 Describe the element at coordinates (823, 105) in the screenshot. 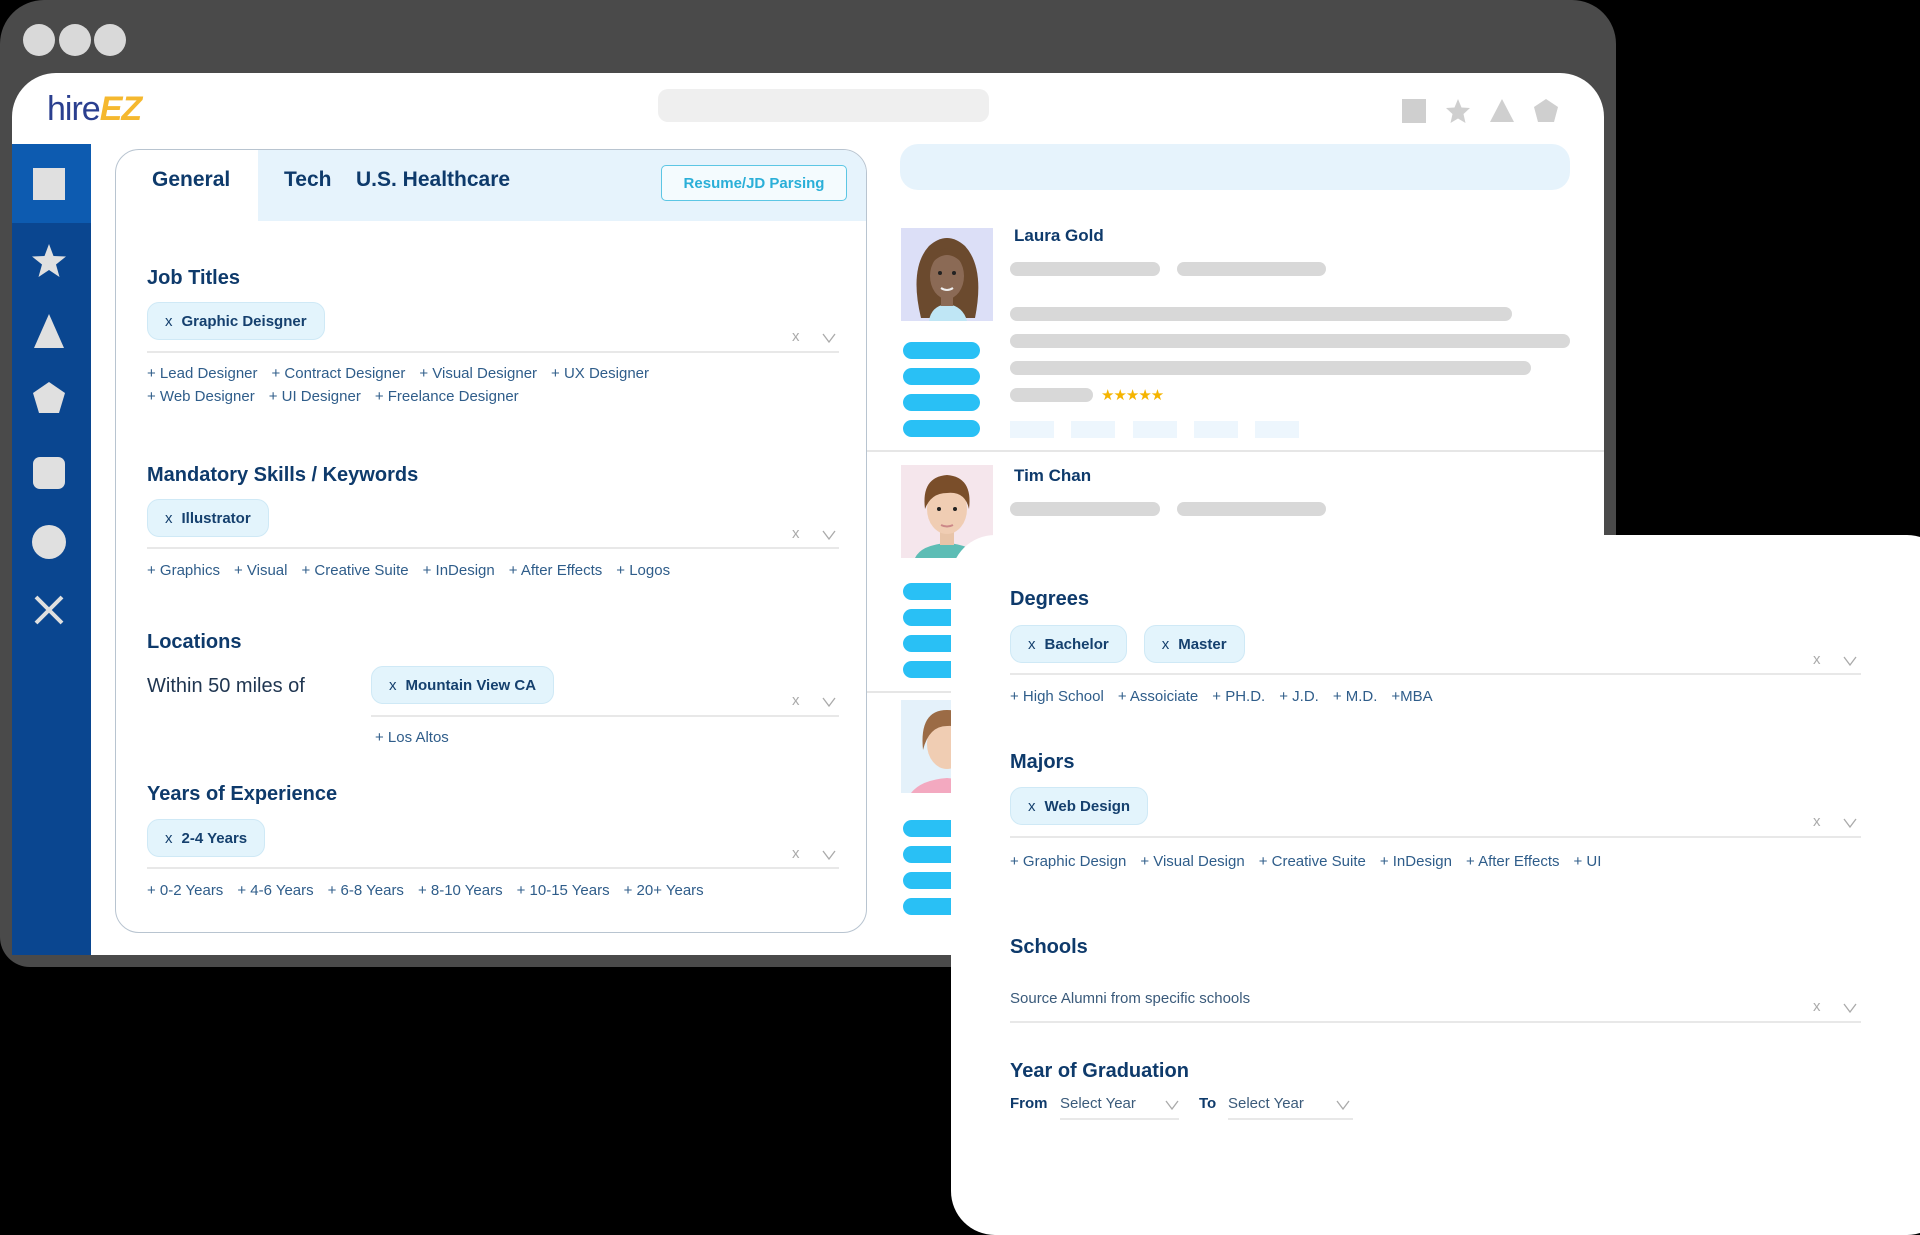

I see `address-bar` at that location.